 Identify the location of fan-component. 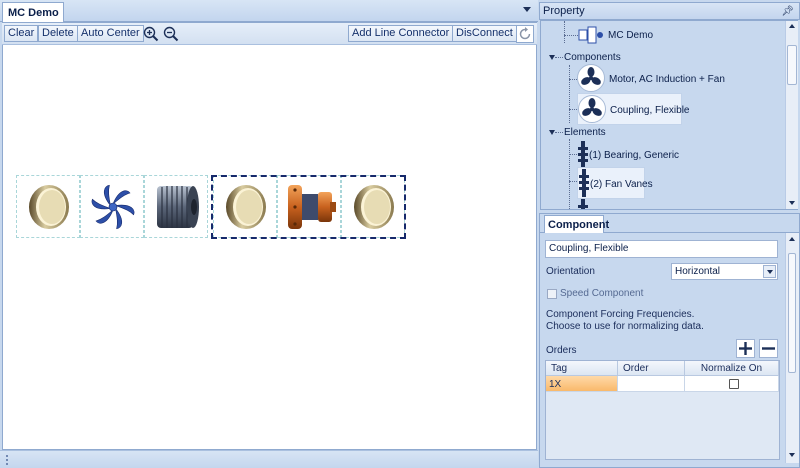
(112, 206).